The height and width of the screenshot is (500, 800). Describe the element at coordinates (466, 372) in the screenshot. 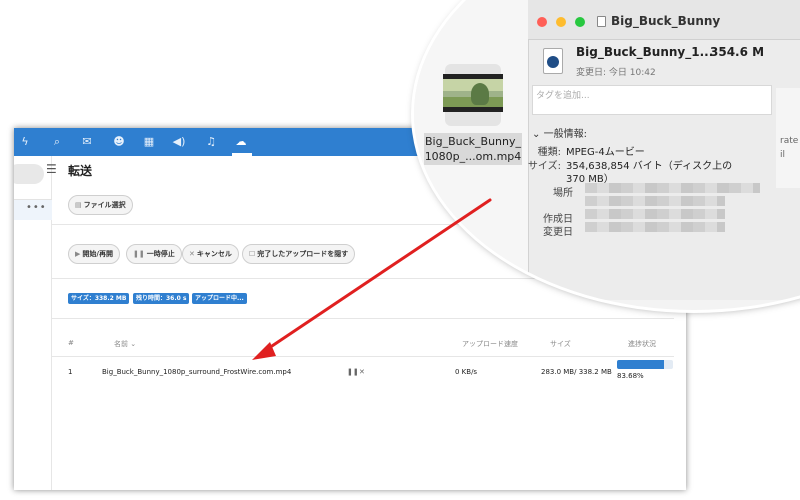

I see `row-speed: 0 KB/s` at that location.